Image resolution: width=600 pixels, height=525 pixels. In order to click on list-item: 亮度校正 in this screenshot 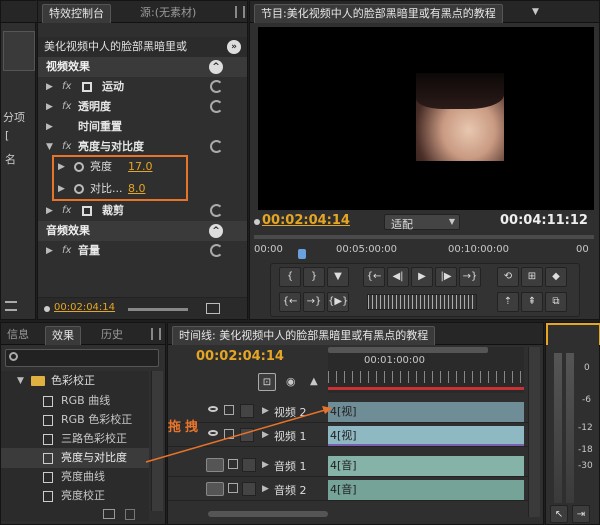, I will do `click(75, 496)`.